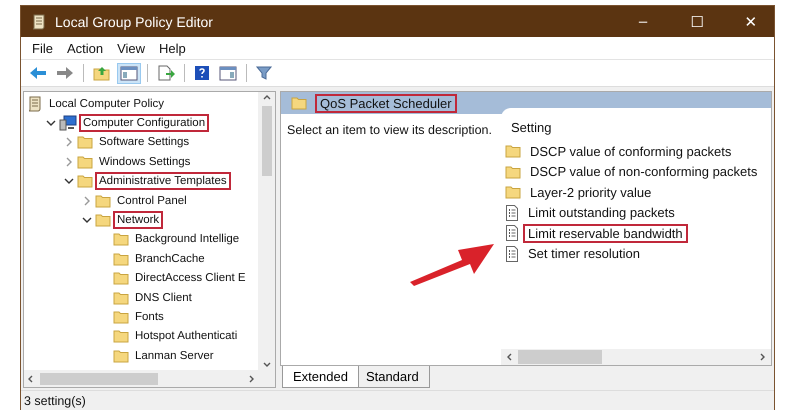 This screenshot has height=410, width=800. I want to click on minimize-button: –, so click(643, 21).